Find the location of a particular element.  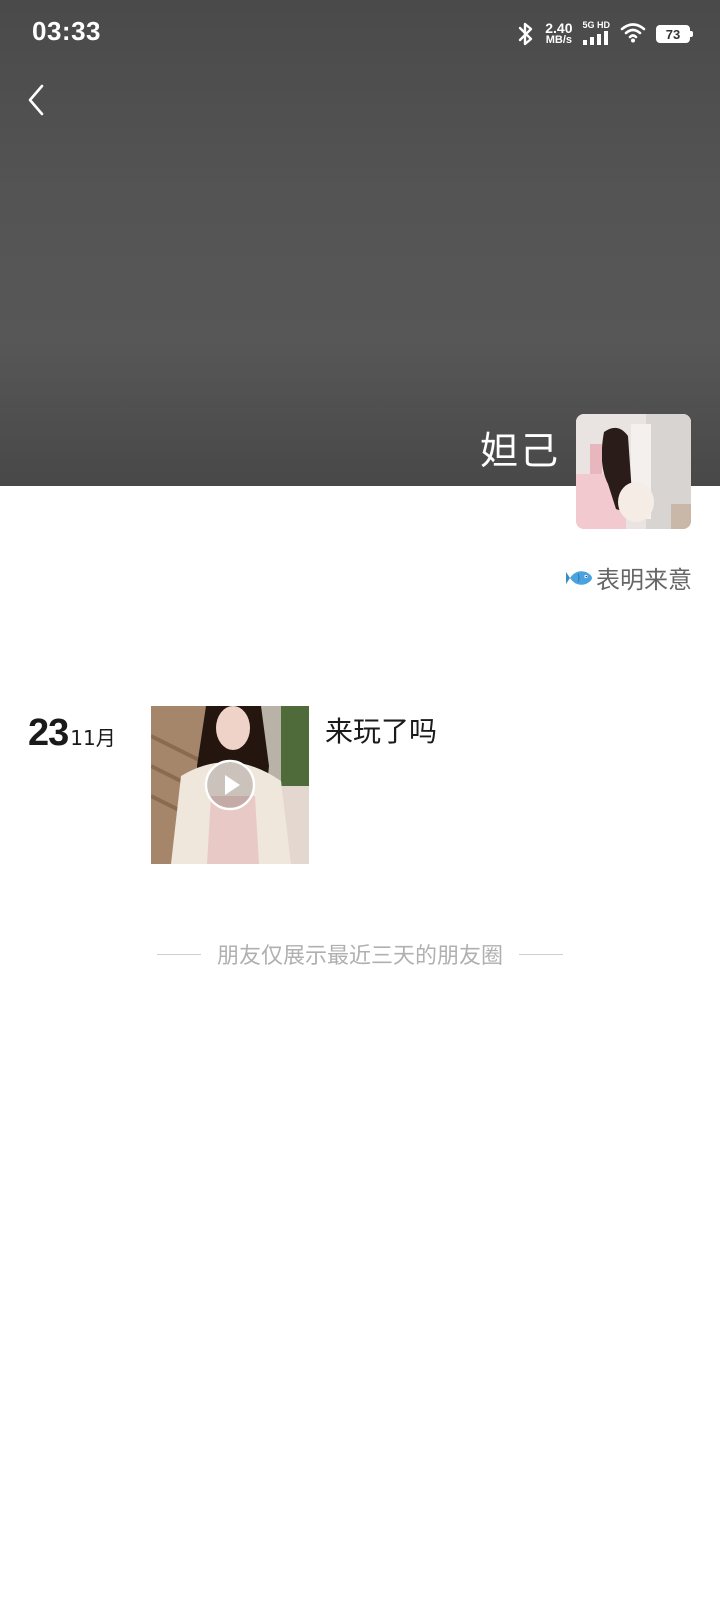

chevron-left-icon is located at coordinates (40, 104).